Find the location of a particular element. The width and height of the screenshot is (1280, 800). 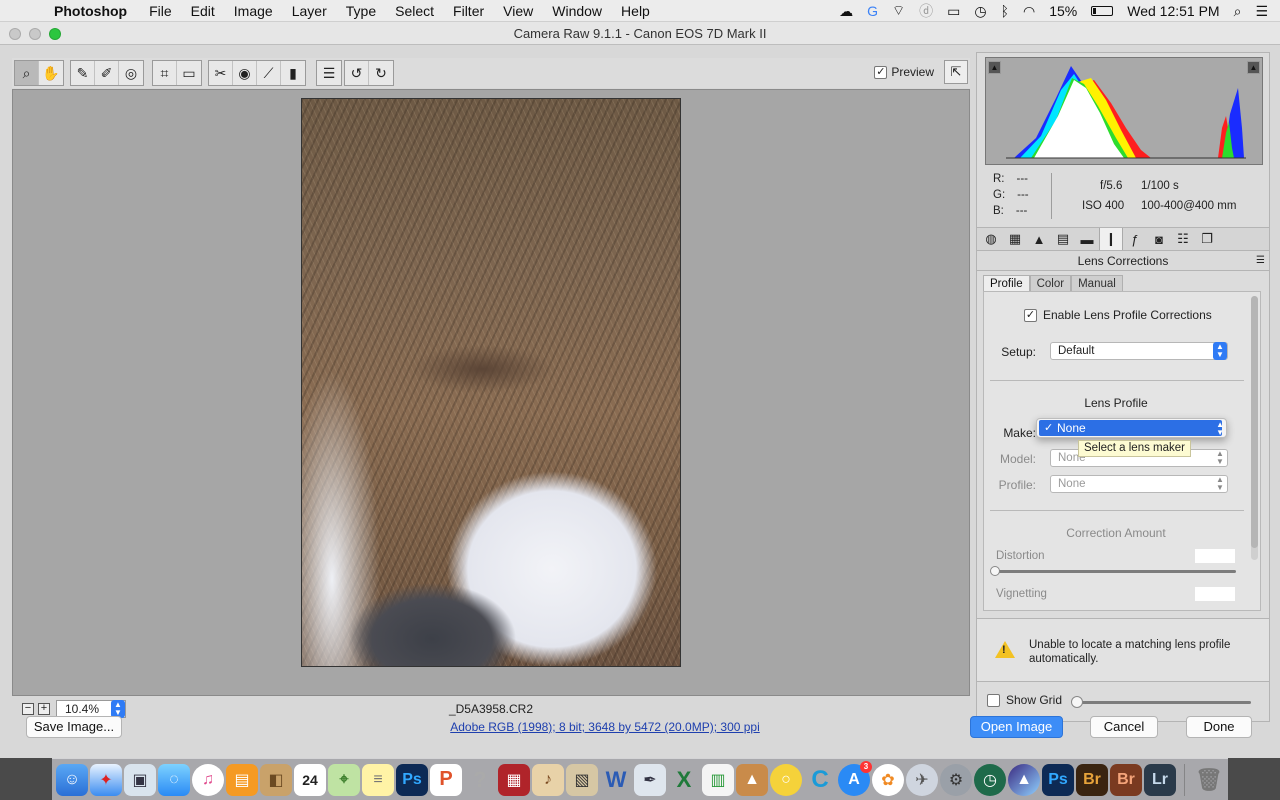

tab-profile: Profile is located at coordinates (1006, 283).